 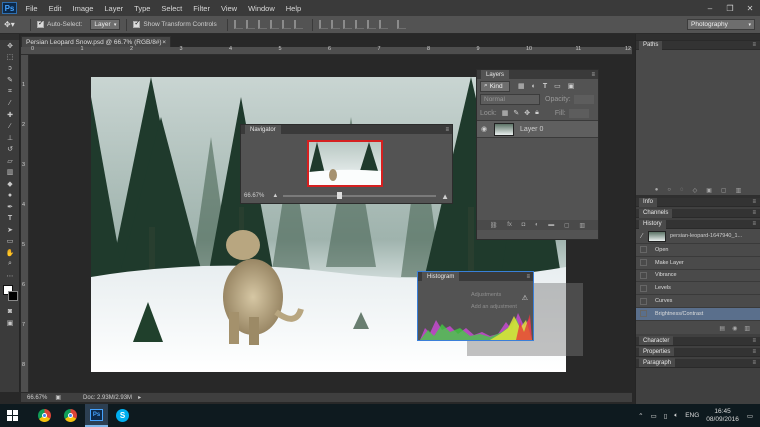 What do you see at coordinates (10, 58) in the screenshot?
I see `marquee-tool-icon: ⬚` at bounding box center [10, 58].